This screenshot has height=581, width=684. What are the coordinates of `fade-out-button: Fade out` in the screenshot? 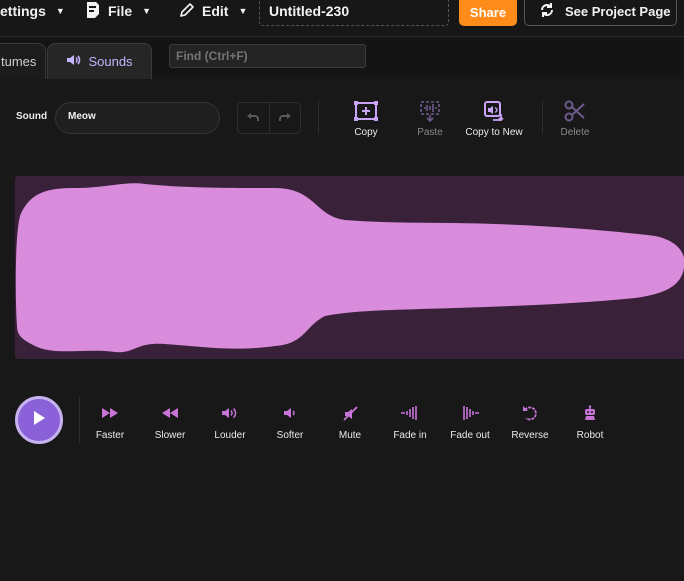 It's located at (470, 422).